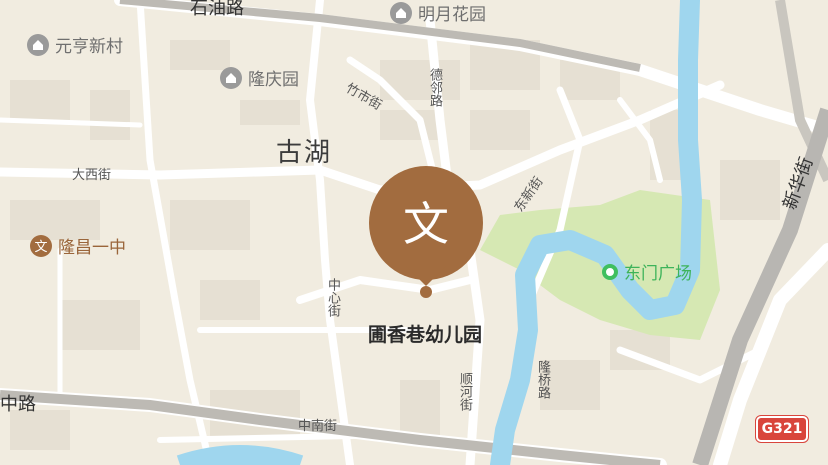 This screenshot has height=465, width=828. I want to click on poi-longchang-school: 文 隆昌一中, so click(78, 245).